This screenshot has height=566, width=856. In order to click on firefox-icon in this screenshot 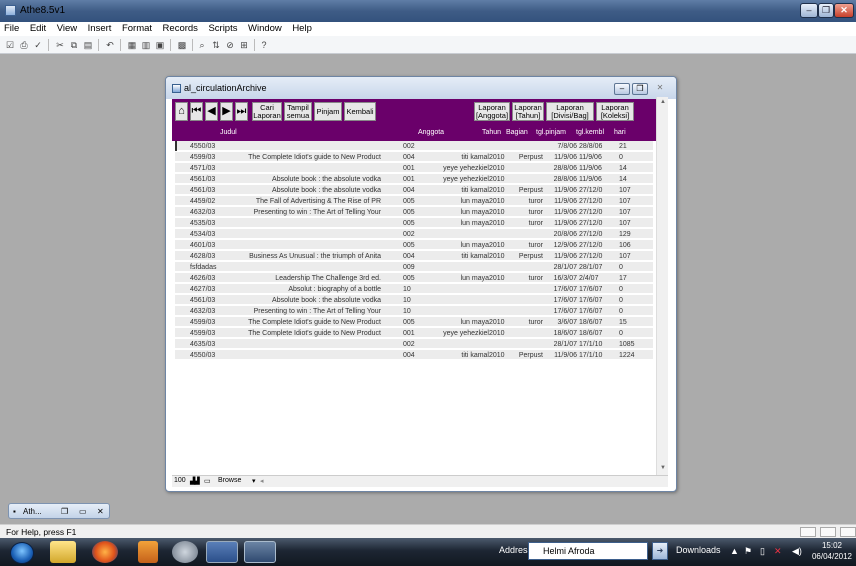, I will do `click(105, 552)`.